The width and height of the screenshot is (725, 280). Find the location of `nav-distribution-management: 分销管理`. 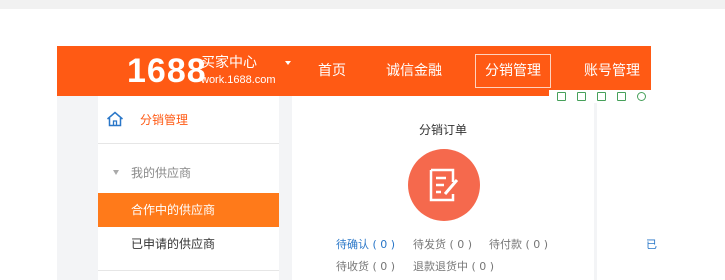

nav-distribution-management: 分销管理 is located at coordinates (513, 71).